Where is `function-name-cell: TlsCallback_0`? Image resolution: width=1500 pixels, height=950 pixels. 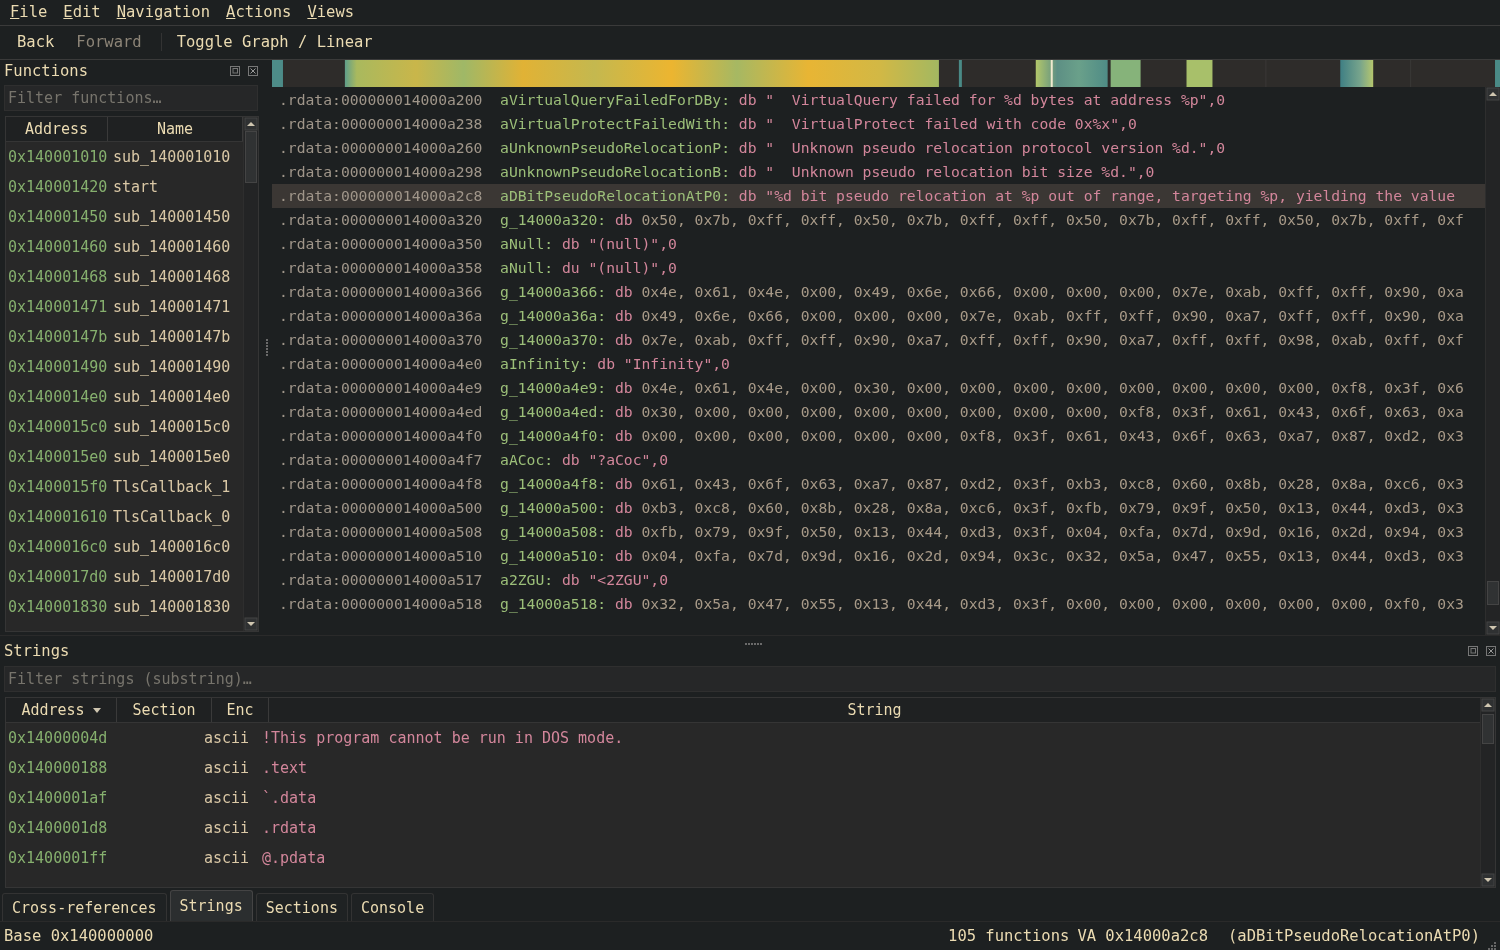
function-name-cell: TlsCallback_0 is located at coordinates (169, 516).